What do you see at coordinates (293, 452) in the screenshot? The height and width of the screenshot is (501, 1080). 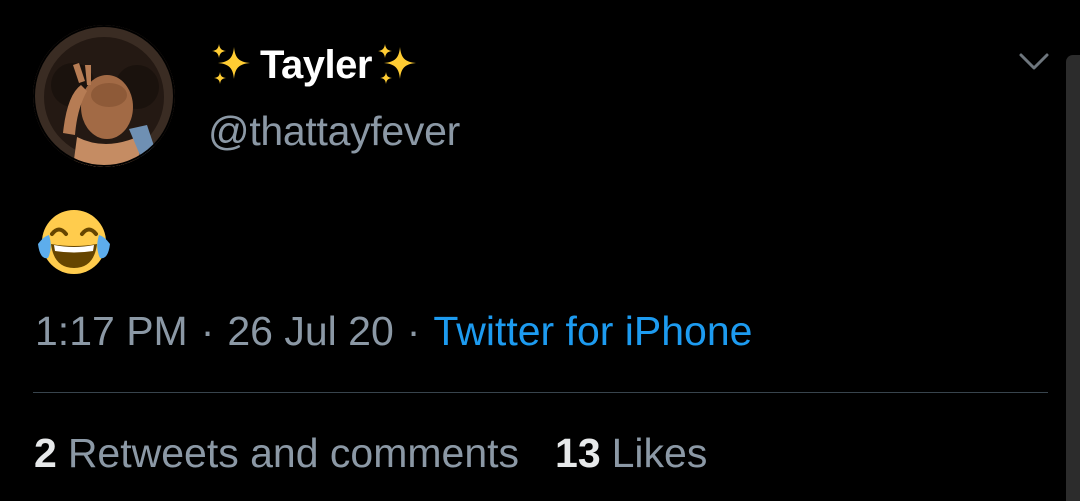 I see `retweets-label: Retweets and comments` at bounding box center [293, 452].